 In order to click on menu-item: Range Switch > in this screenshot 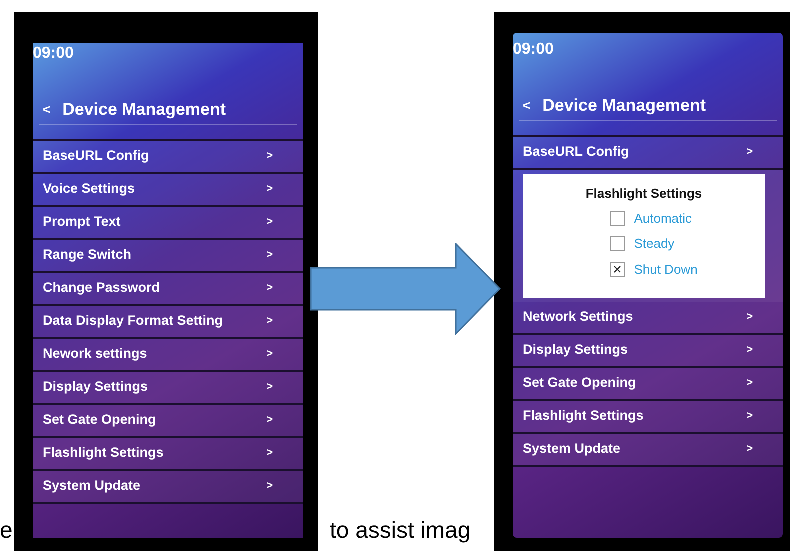, I will do `click(168, 256)`.